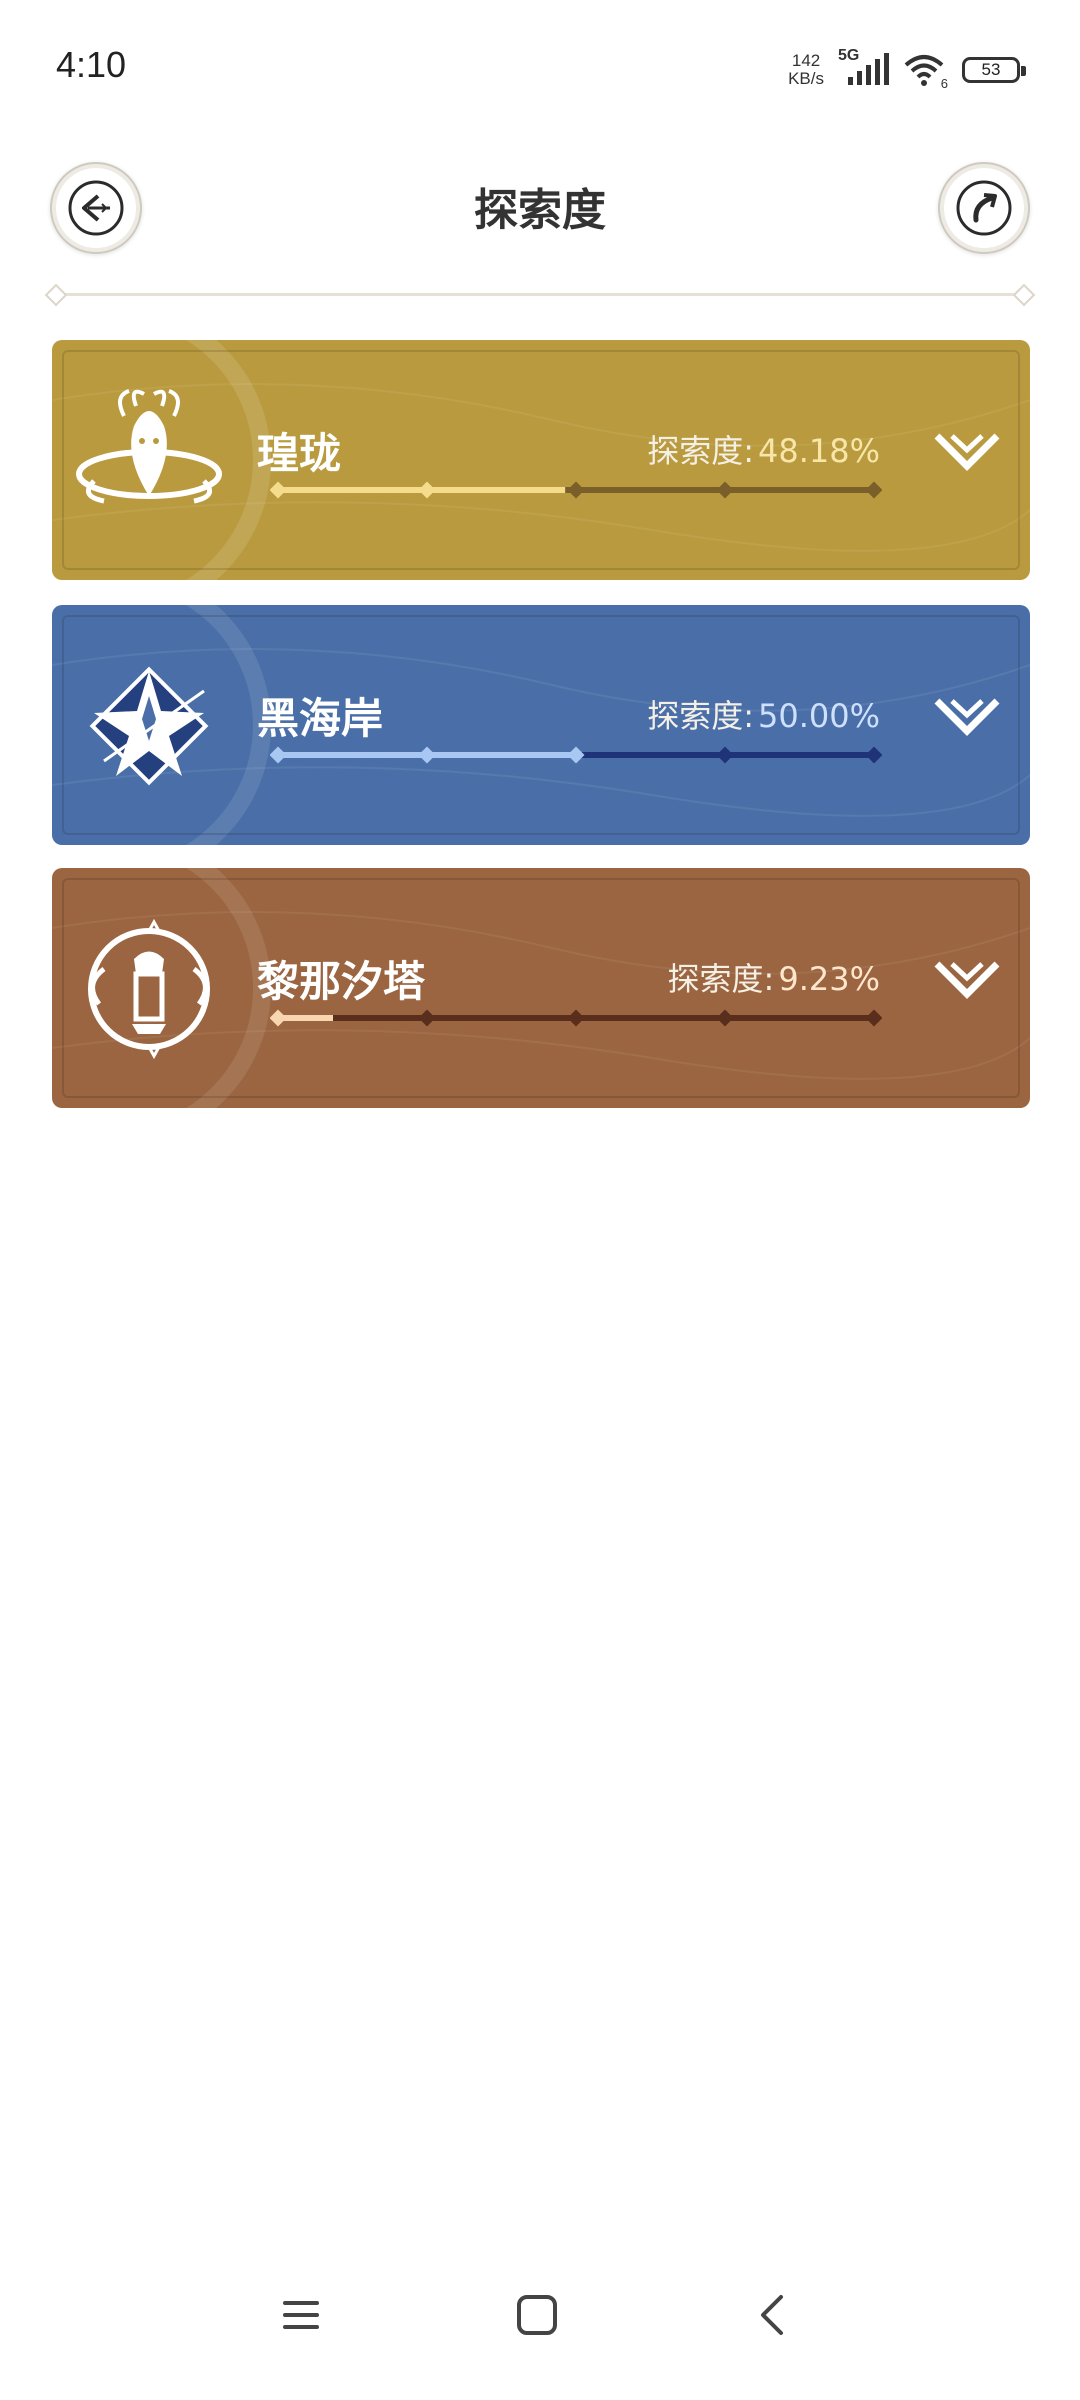 This screenshot has height=2400, width=1080. I want to click on wifi-level: 6, so click(944, 83).